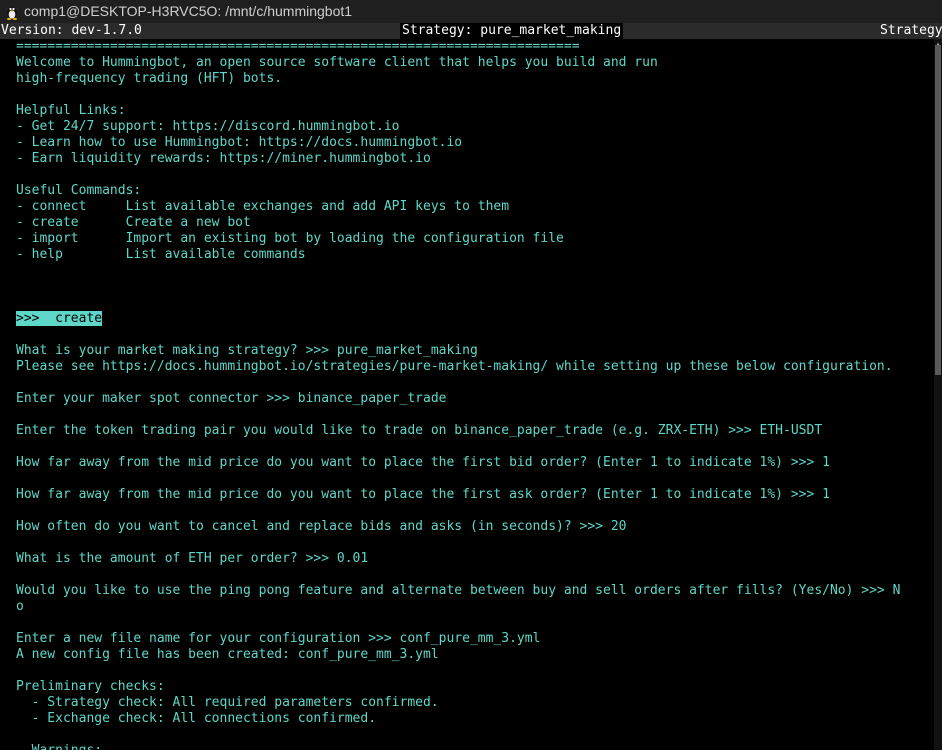 Image resolution: width=942 pixels, height=750 pixels. Describe the element at coordinates (467, 746) in the screenshot. I see `terminal-line: Warnings:` at that location.